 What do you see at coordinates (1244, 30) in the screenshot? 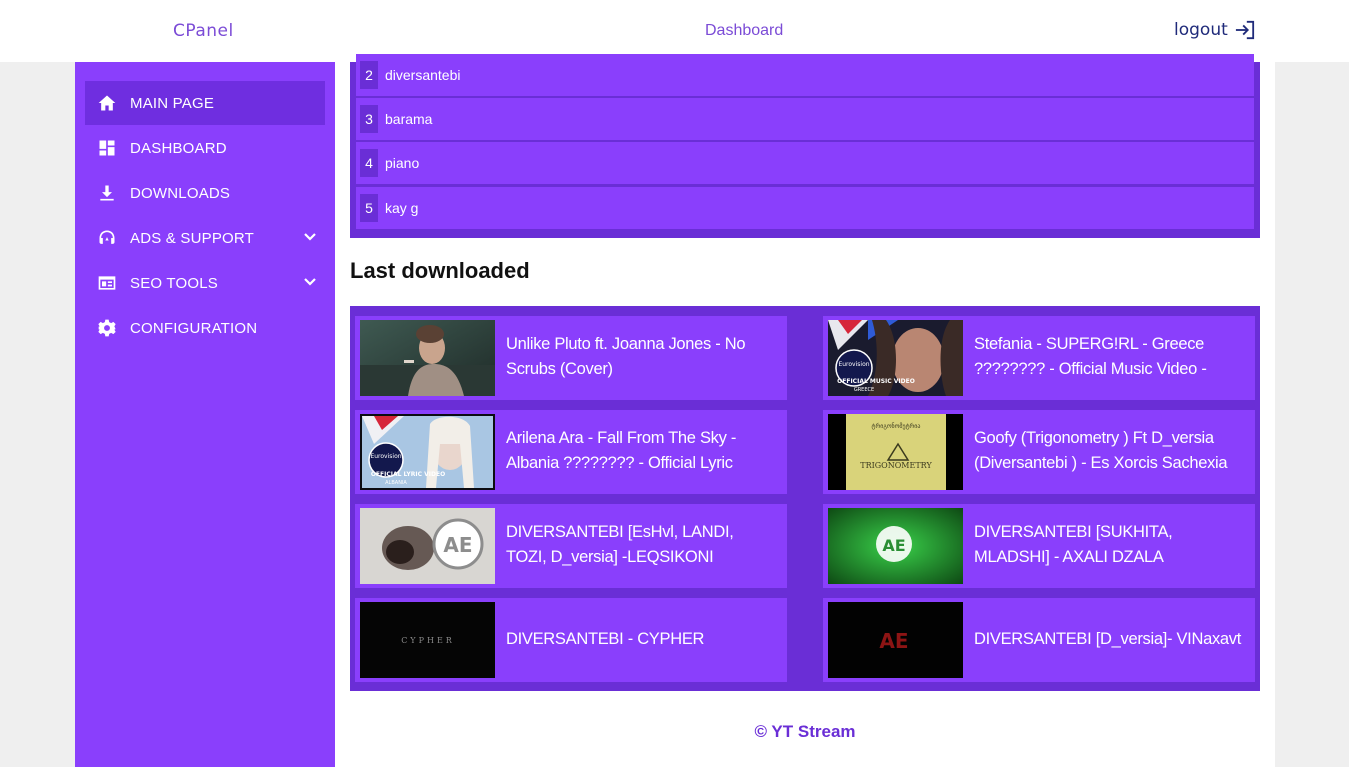
I see `logout-icon` at bounding box center [1244, 30].